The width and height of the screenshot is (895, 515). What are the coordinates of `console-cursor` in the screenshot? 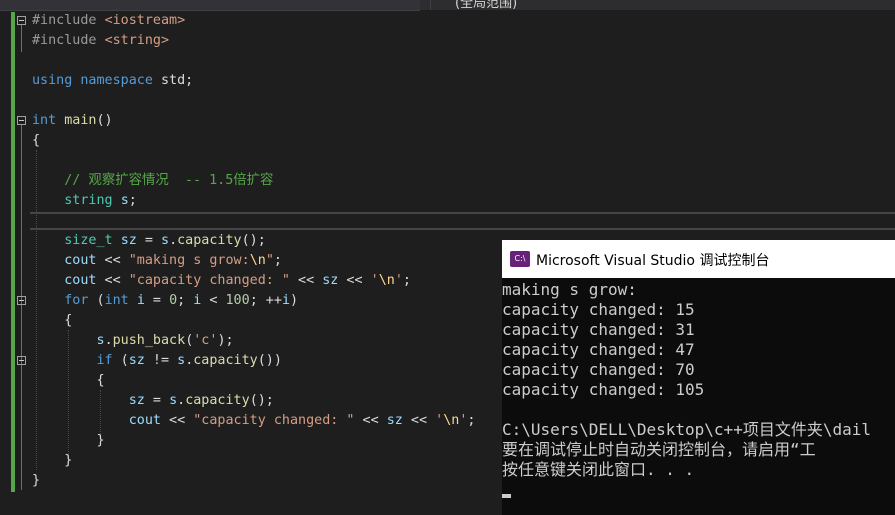 It's located at (506, 496).